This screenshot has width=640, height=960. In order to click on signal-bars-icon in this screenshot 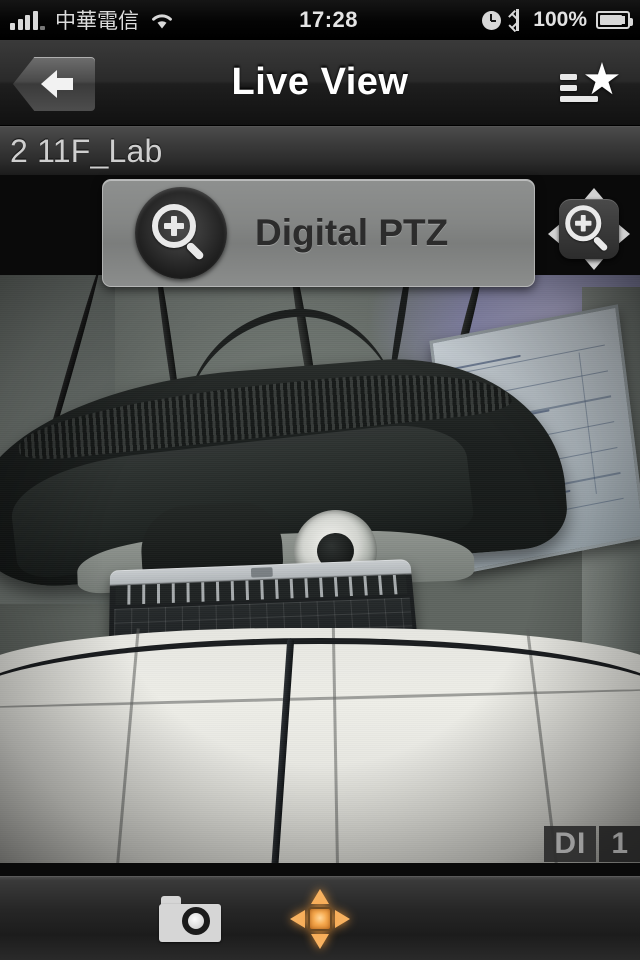, I will do `click(27, 20)`.